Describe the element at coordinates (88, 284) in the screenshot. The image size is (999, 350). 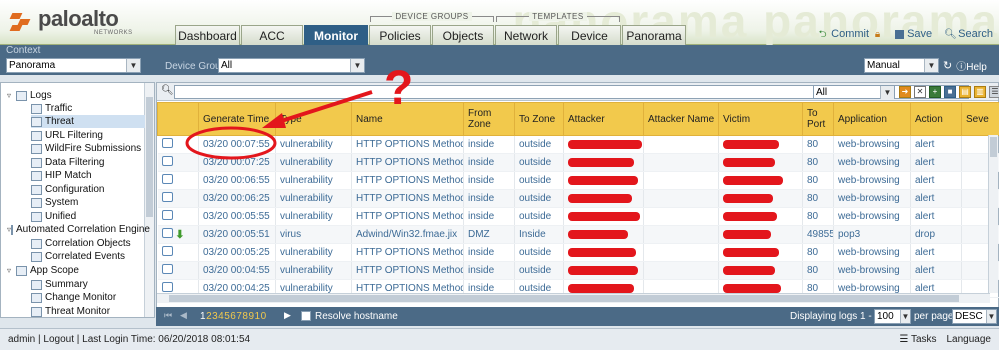
I see `sidebar-item-summary: Summary` at that location.